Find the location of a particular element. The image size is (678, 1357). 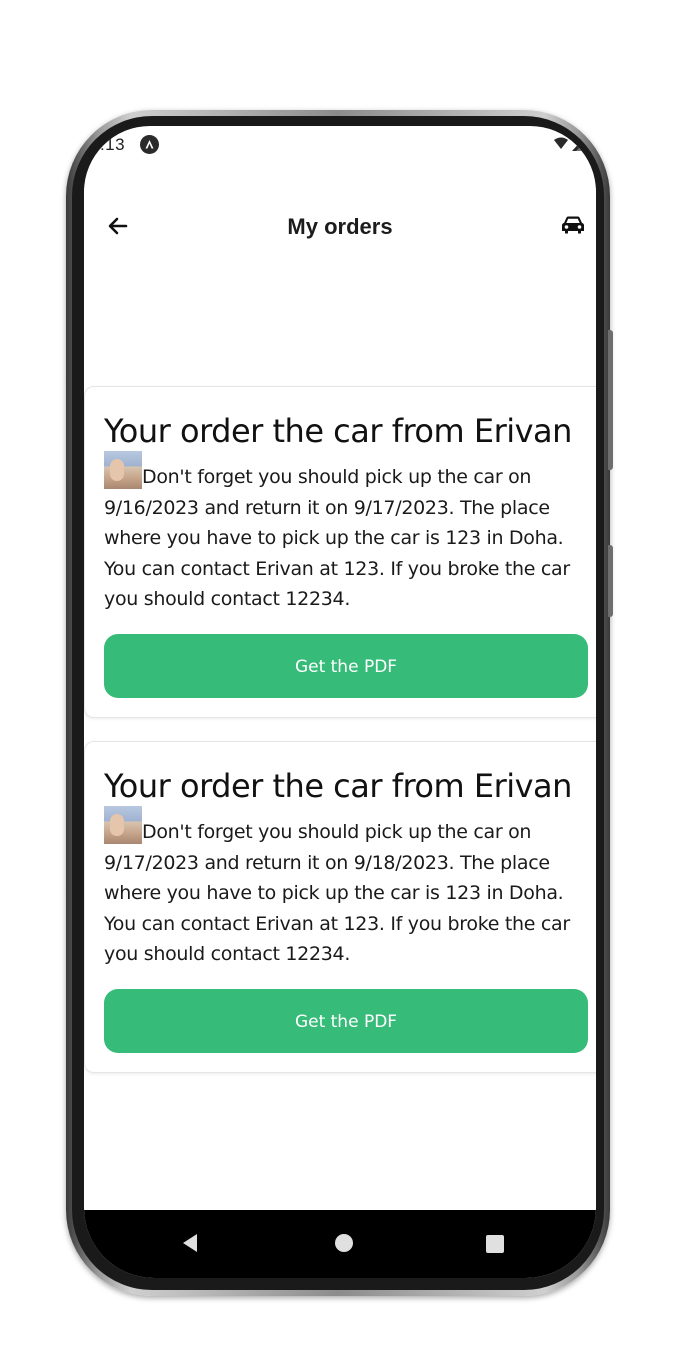

wifi-signal-icon is located at coordinates (568, 144).